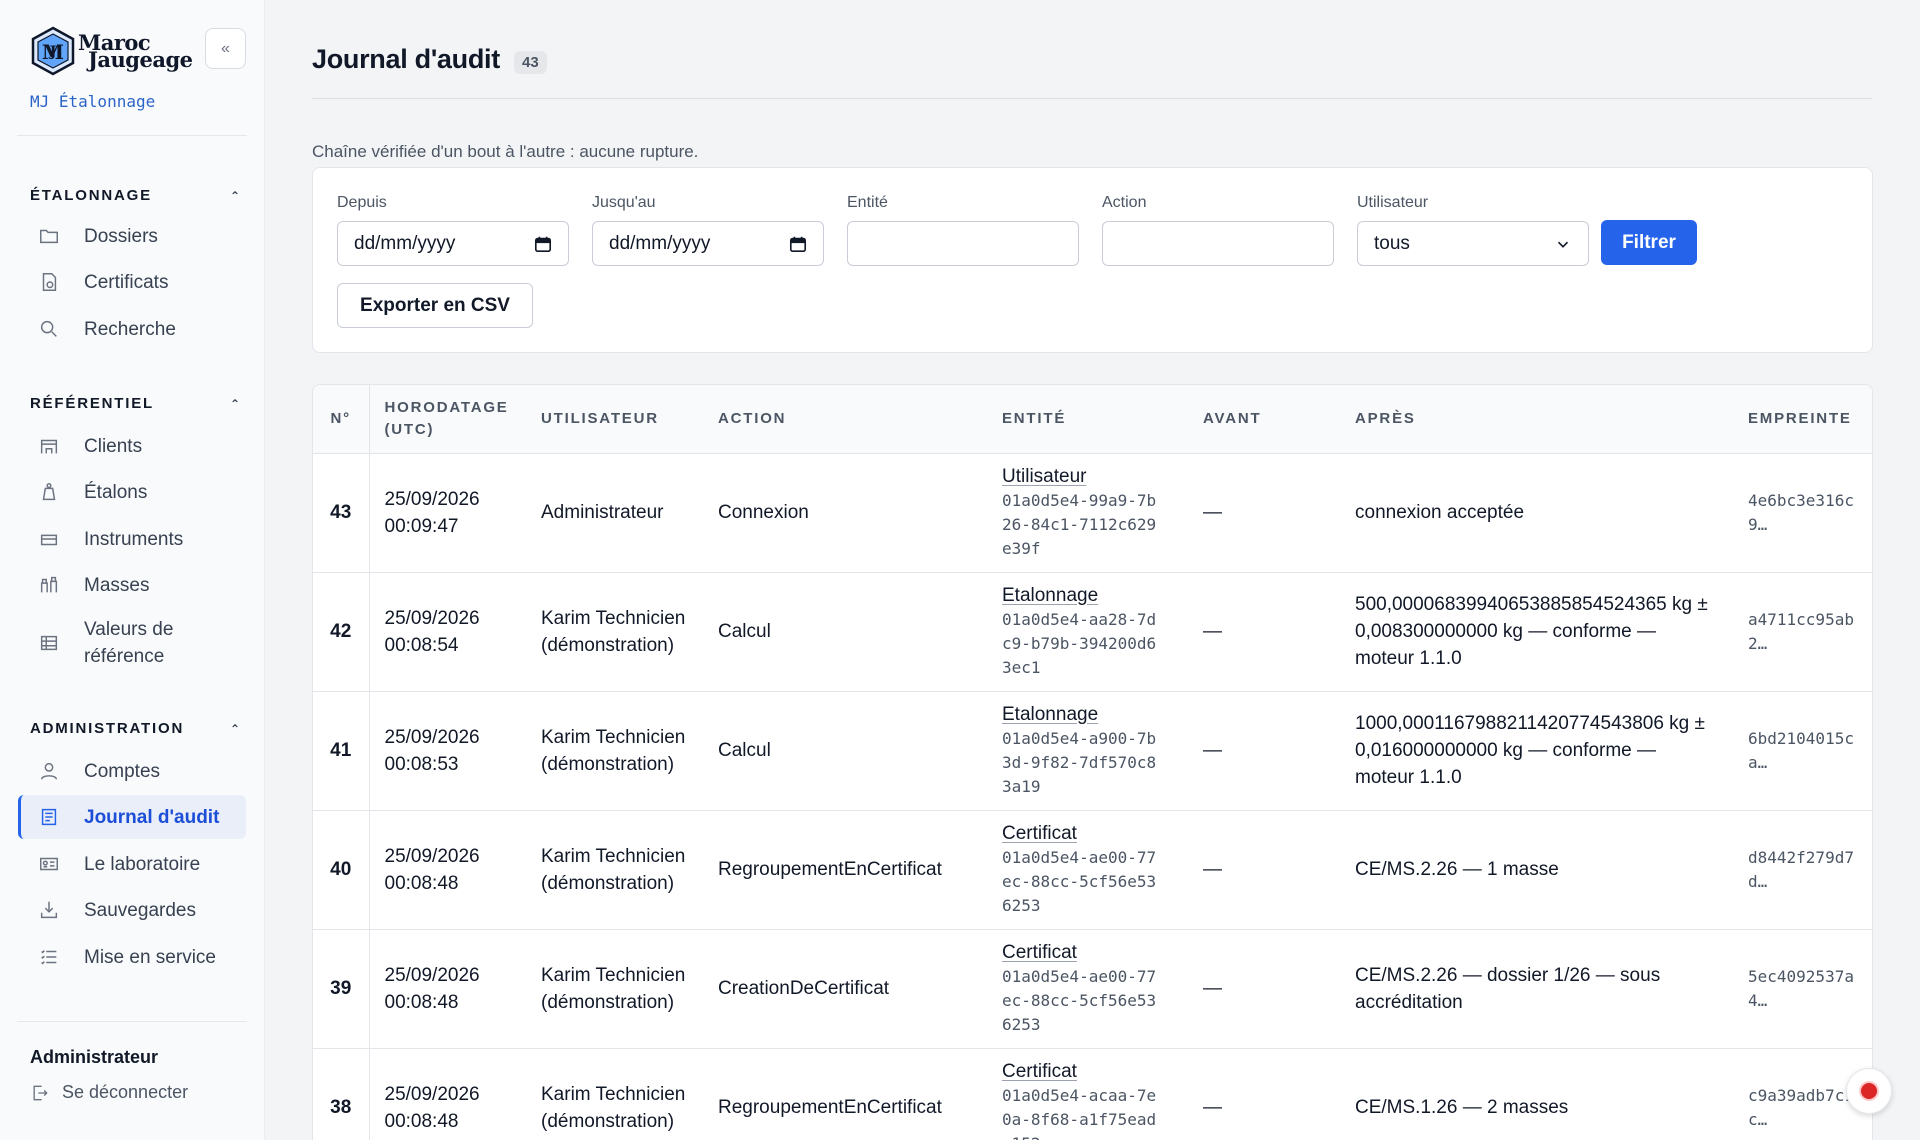 The width and height of the screenshot is (1920, 1140). What do you see at coordinates (91, 195) in the screenshot?
I see `section-title: ÉTALONNAGE` at bounding box center [91, 195].